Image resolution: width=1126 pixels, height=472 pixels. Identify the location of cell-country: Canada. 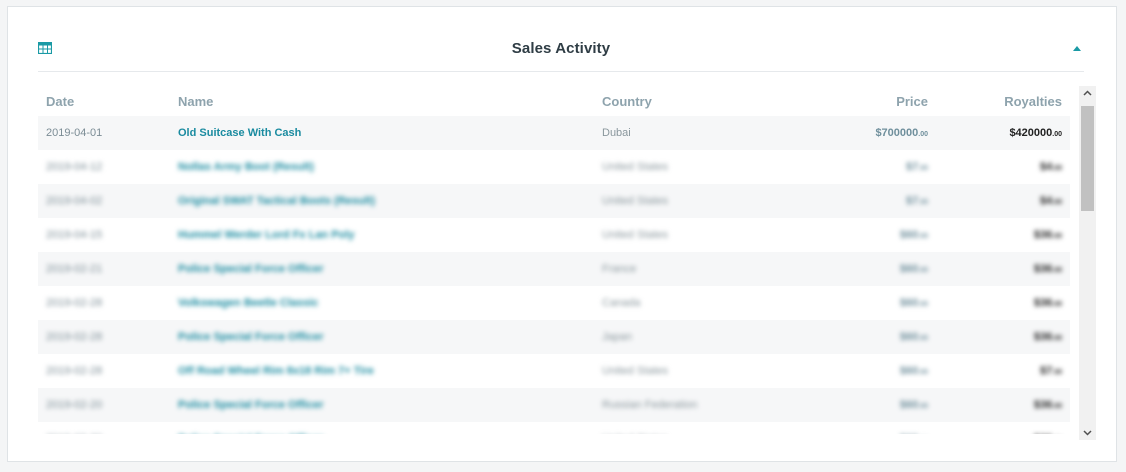
(621, 303).